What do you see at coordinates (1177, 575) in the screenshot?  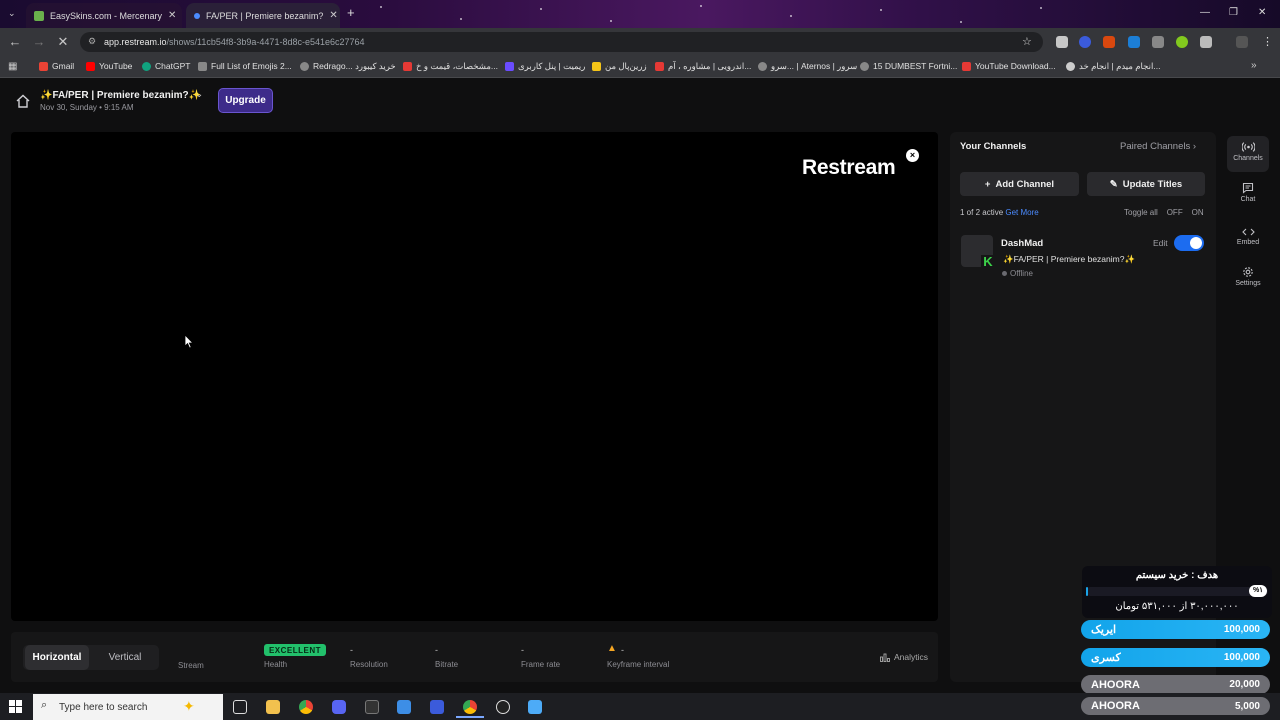 I see `donation-goal-title: هدف : خرید سیستم` at bounding box center [1177, 575].